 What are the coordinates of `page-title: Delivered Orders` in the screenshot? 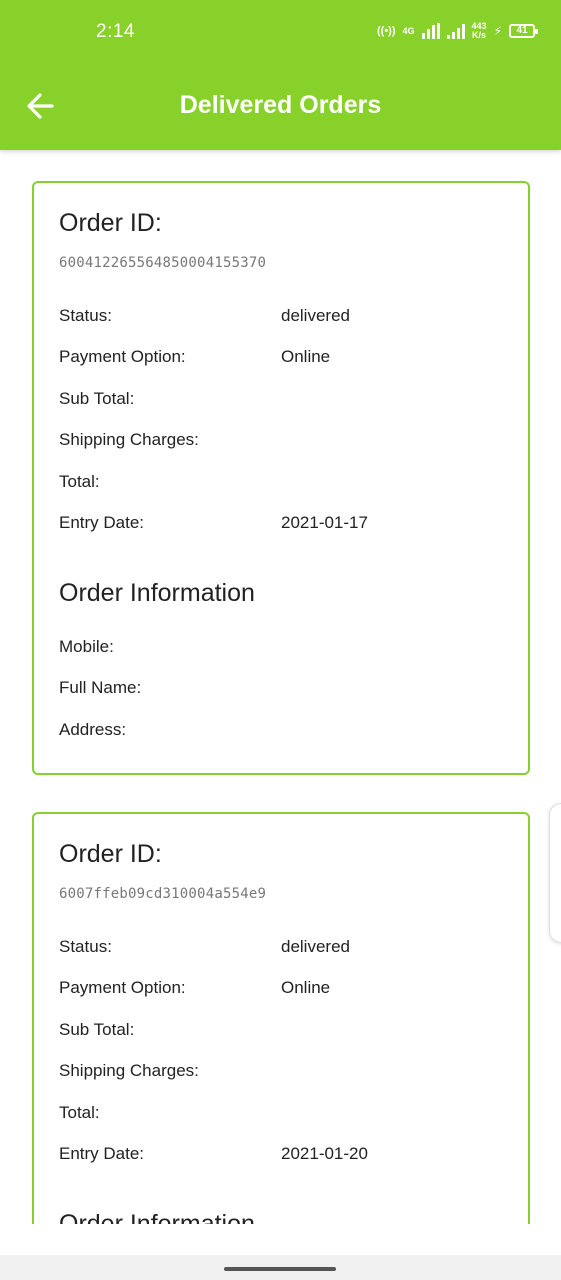 It's located at (280, 105).